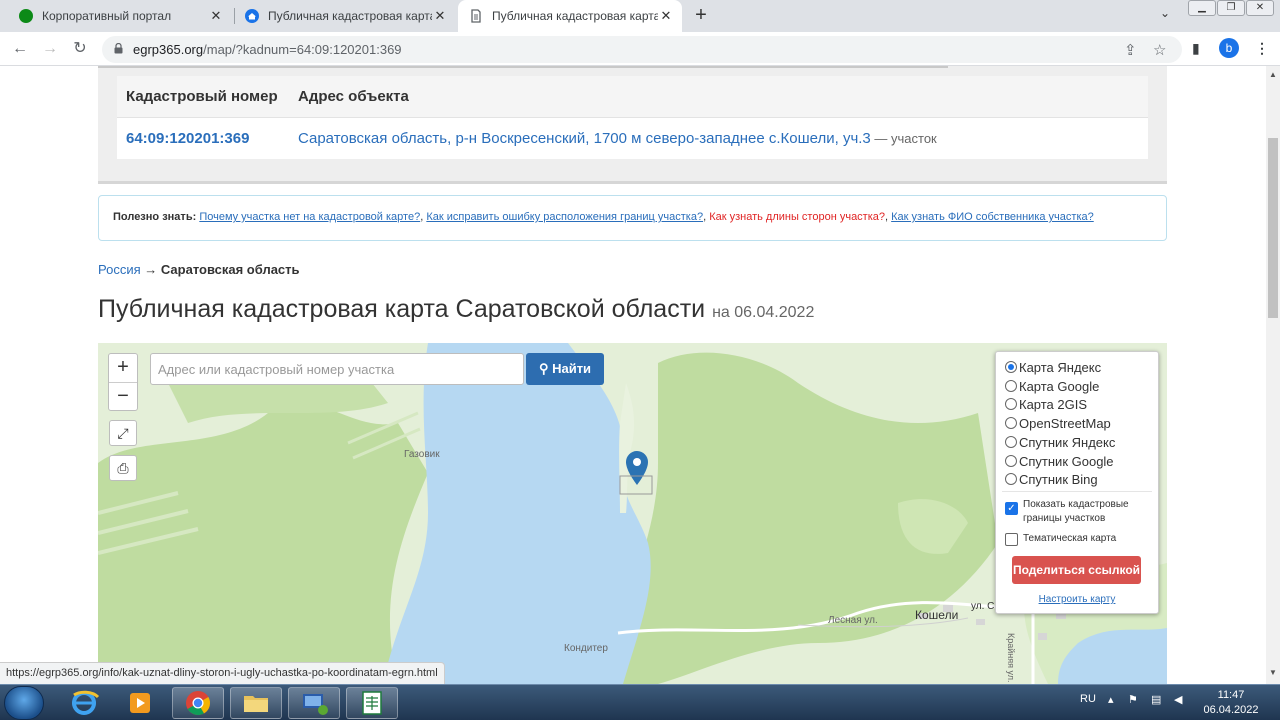 The height and width of the screenshot is (724, 1280). Describe the element at coordinates (1202, 8) in the screenshot. I see `minimize-icon: ▁` at that location.